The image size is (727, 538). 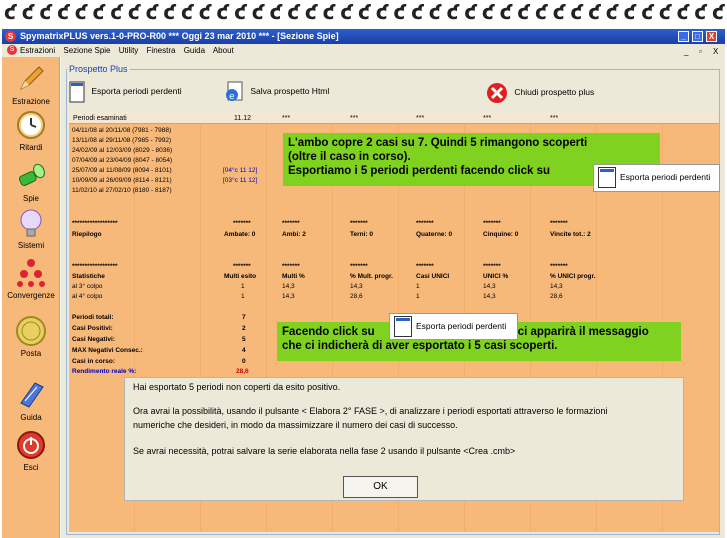 I want to click on header-col6: ***, so click(x=554, y=118).